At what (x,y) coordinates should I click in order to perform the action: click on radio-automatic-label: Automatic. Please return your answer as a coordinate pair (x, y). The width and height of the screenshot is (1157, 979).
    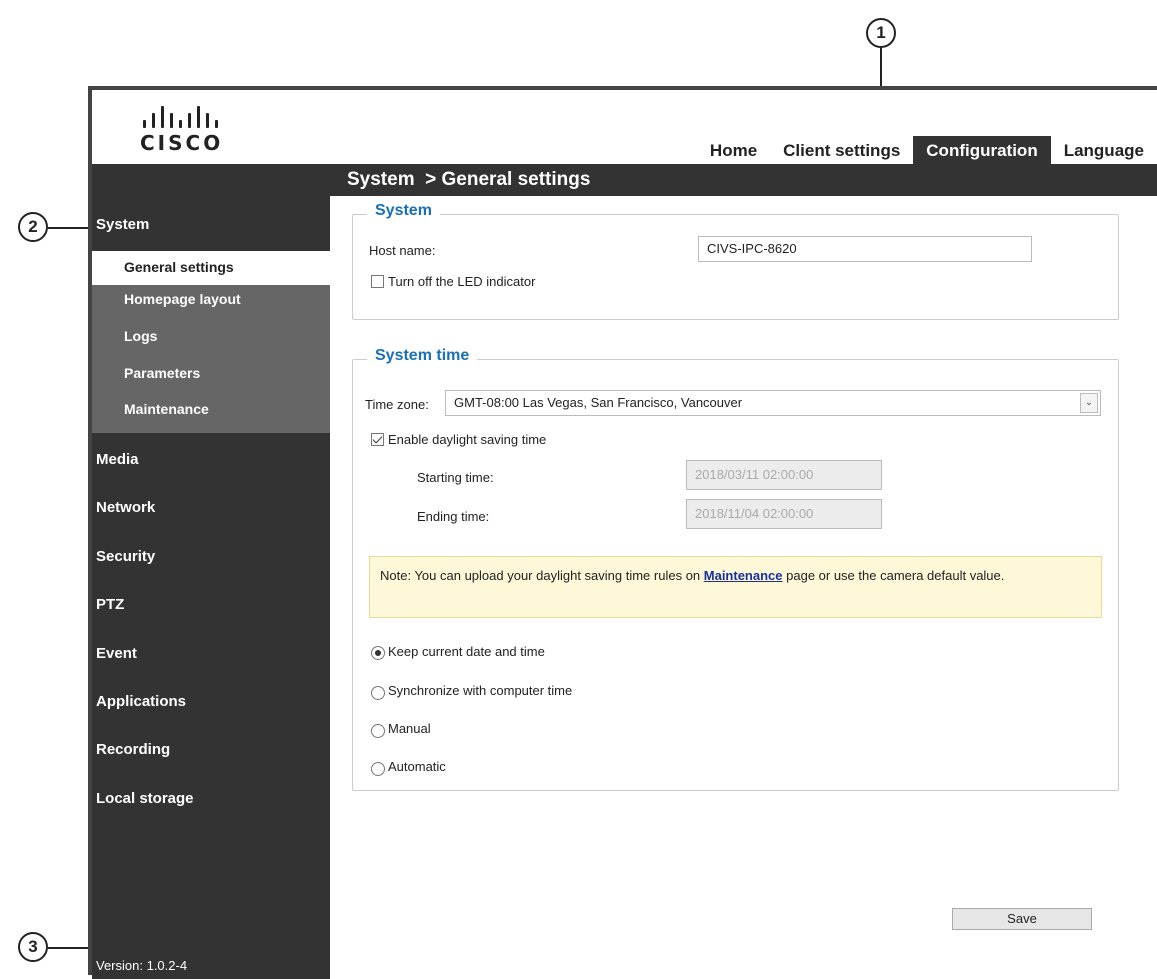
    Looking at the image, I should click on (417, 766).